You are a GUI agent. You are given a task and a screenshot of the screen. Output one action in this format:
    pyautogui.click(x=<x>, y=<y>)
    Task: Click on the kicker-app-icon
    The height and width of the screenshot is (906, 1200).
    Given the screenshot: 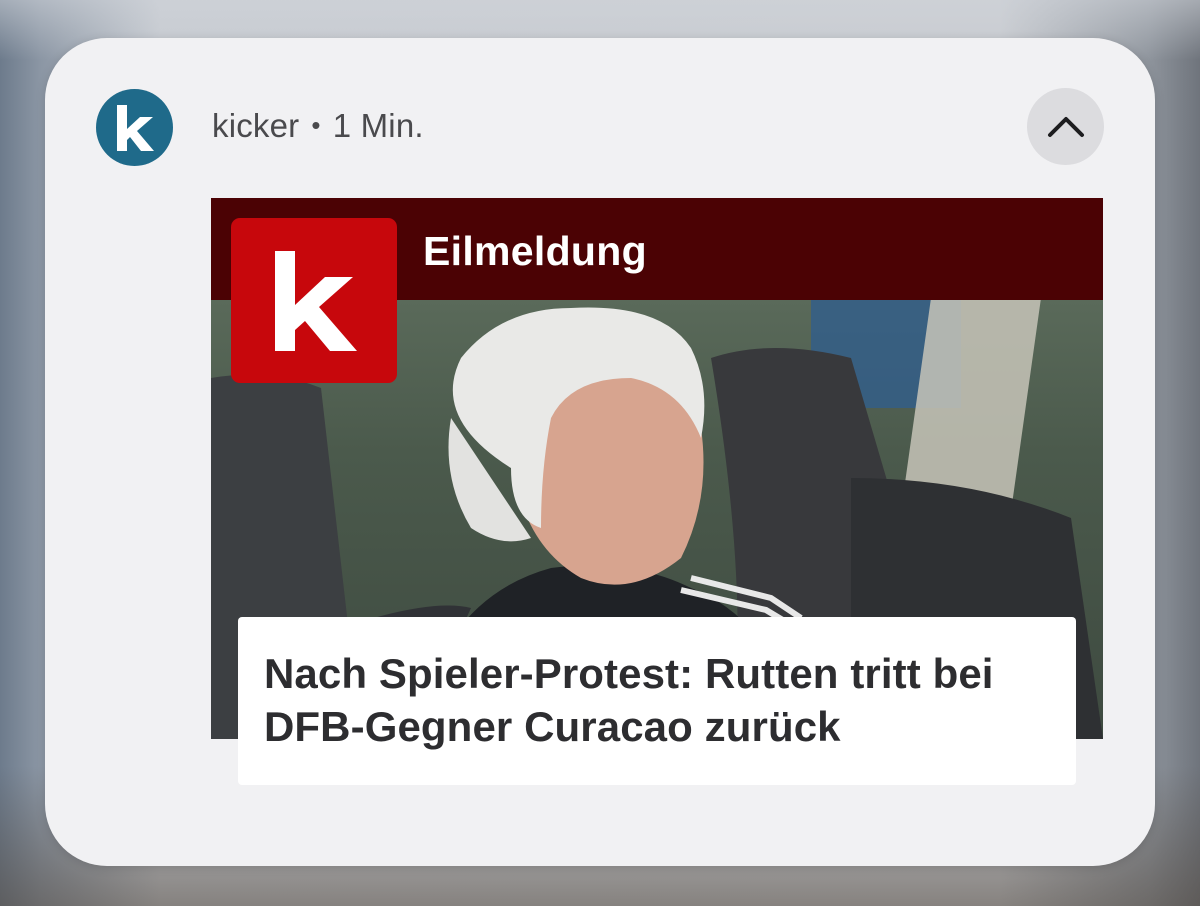 What is the action you would take?
    pyautogui.click(x=134, y=127)
    